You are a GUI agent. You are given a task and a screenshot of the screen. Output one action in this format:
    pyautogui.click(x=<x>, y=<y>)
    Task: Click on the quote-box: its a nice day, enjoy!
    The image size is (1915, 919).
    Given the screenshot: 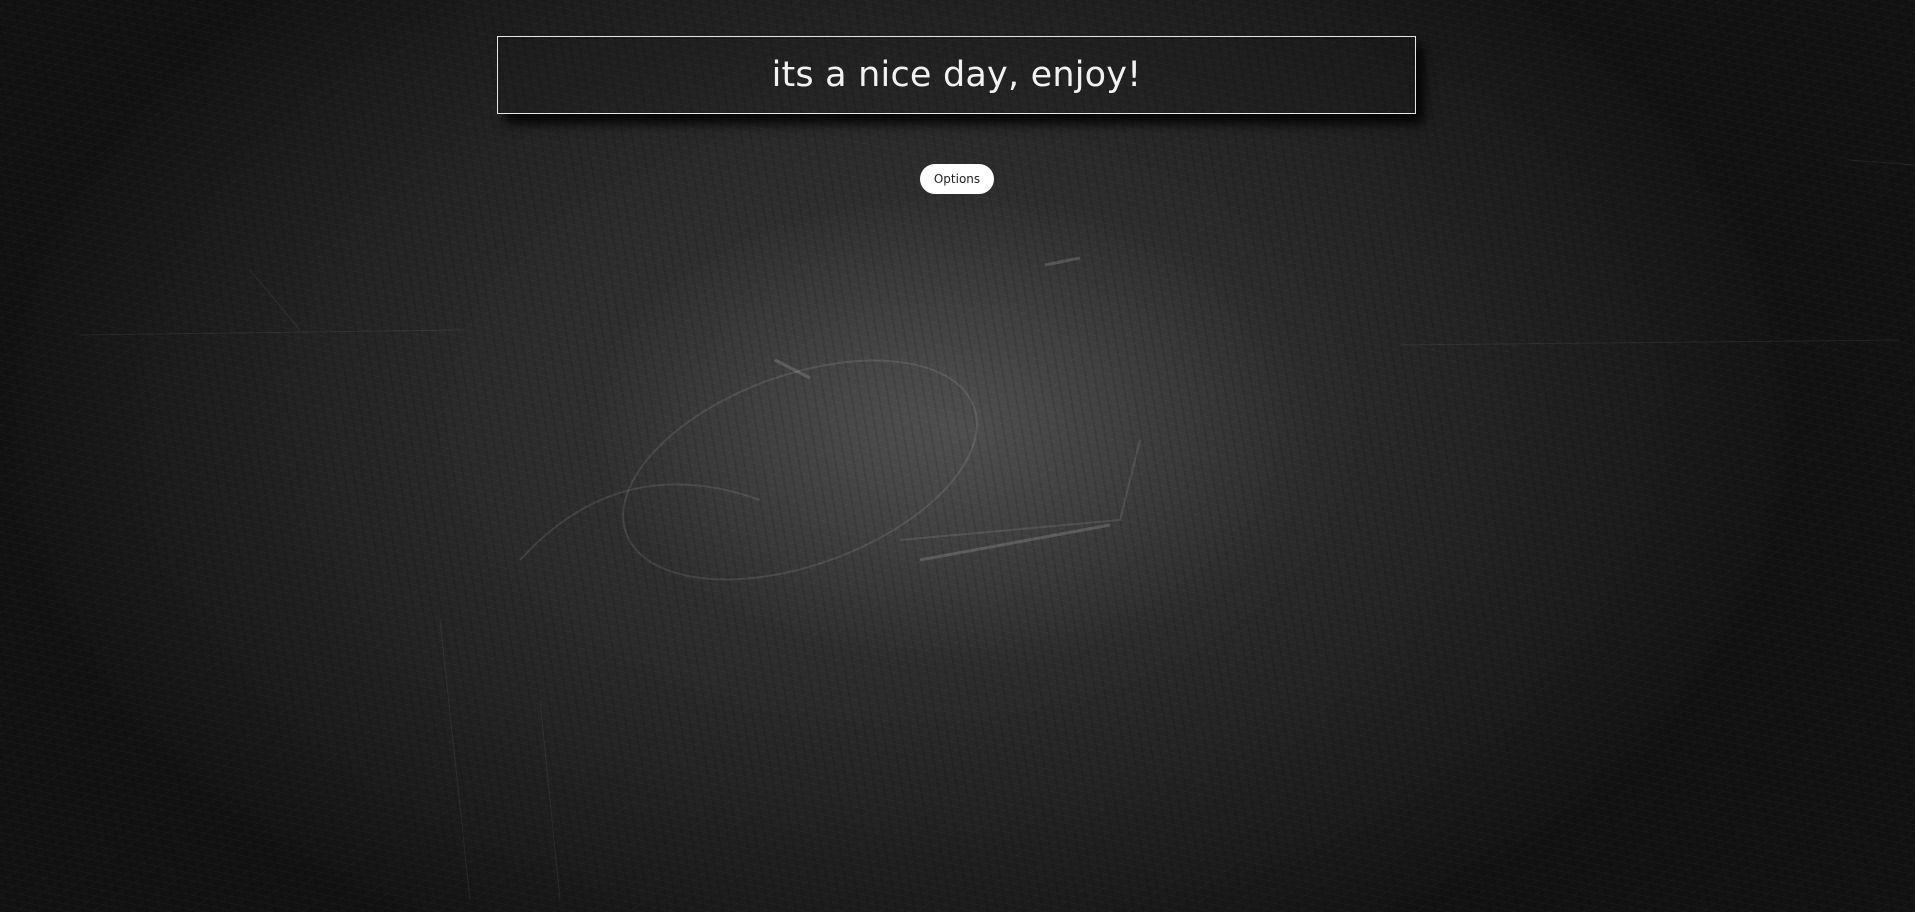 What is the action you would take?
    pyautogui.click(x=956, y=75)
    